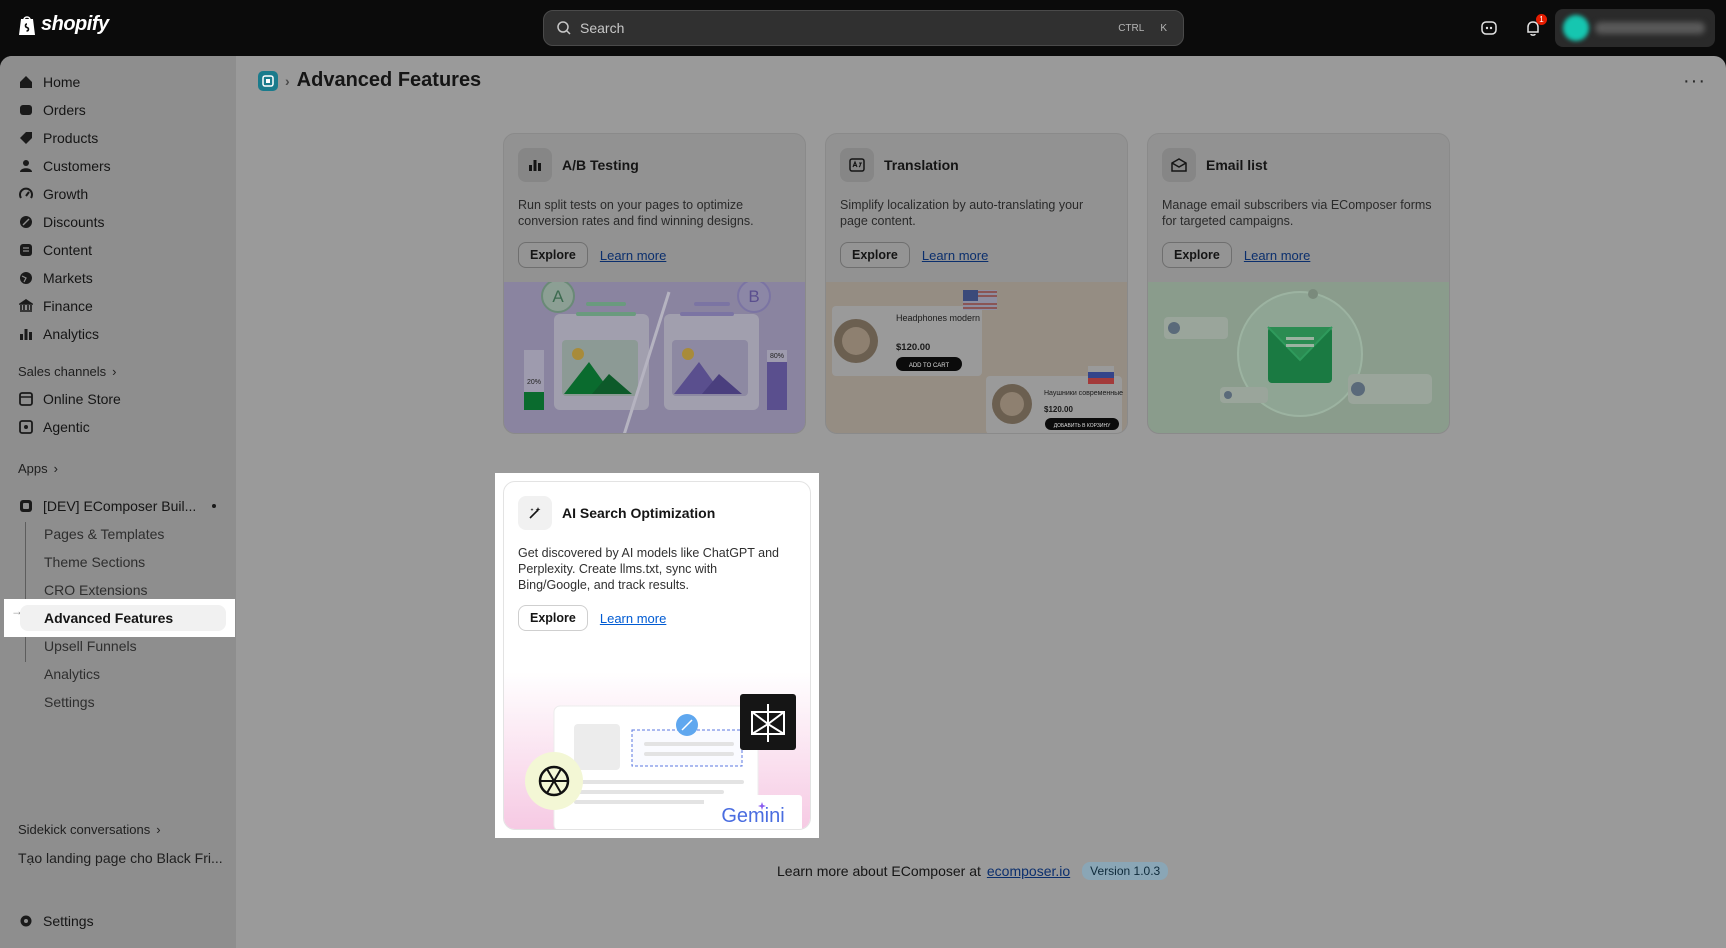  I want to click on card-header: Translation, so click(899, 165).